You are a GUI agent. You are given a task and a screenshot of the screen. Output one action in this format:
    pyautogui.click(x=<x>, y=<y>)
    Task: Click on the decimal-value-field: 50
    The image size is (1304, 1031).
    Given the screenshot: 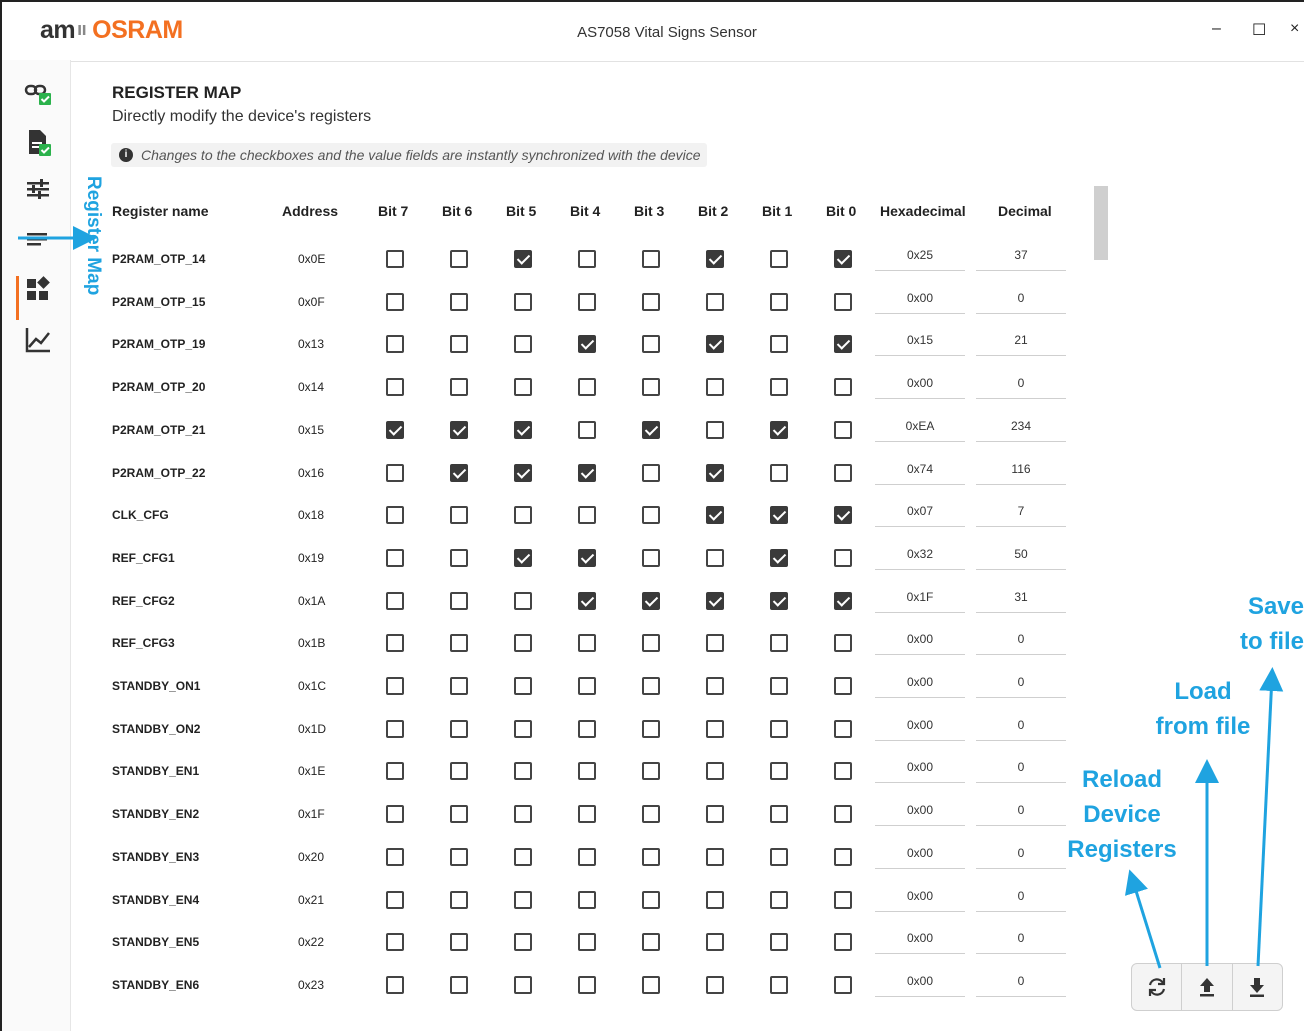 What is the action you would take?
    pyautogui.click(x=1021, y=556)
    